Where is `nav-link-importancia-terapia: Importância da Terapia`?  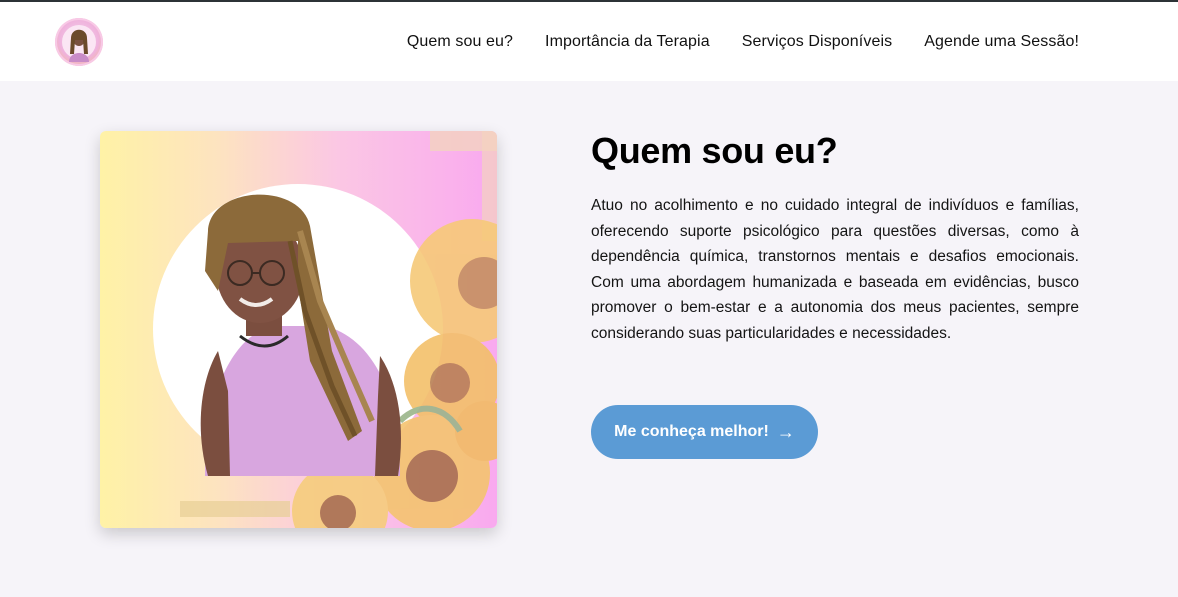 nav-link-importancia-terapia: Importância da Terapia is located at coordinates (627, 42).